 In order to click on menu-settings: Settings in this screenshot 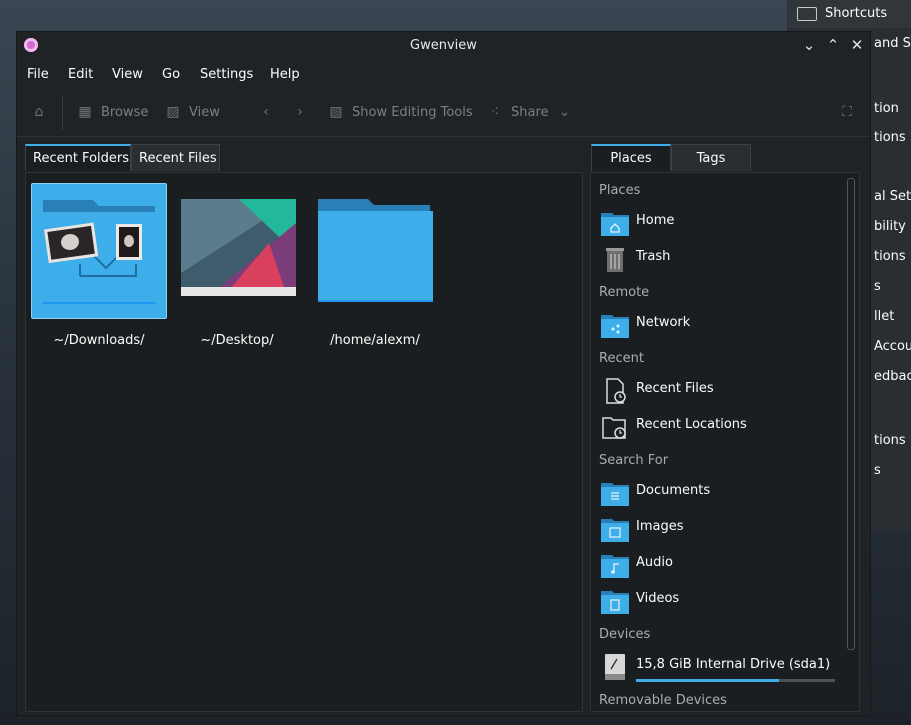, I will do `click(226, 74)`.